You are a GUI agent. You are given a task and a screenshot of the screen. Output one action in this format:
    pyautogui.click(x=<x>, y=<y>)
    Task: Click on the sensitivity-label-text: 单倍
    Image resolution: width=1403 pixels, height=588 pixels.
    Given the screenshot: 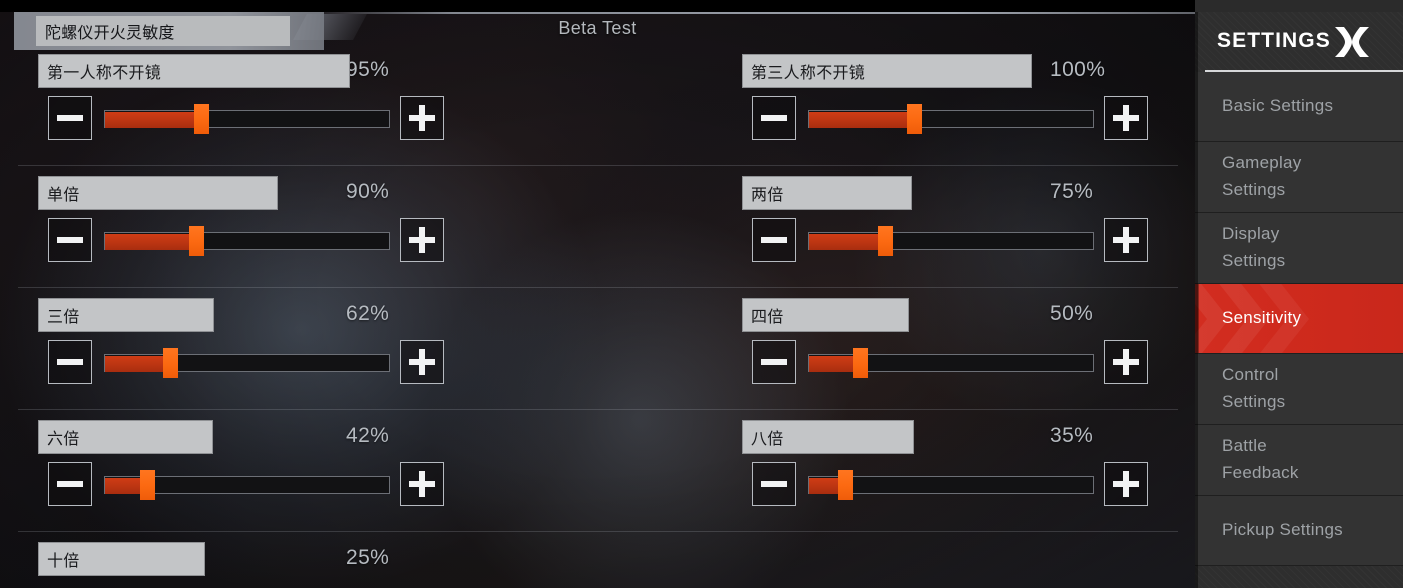 What is the action you would take?
    pyautogui.click(x=63, y=195)
    